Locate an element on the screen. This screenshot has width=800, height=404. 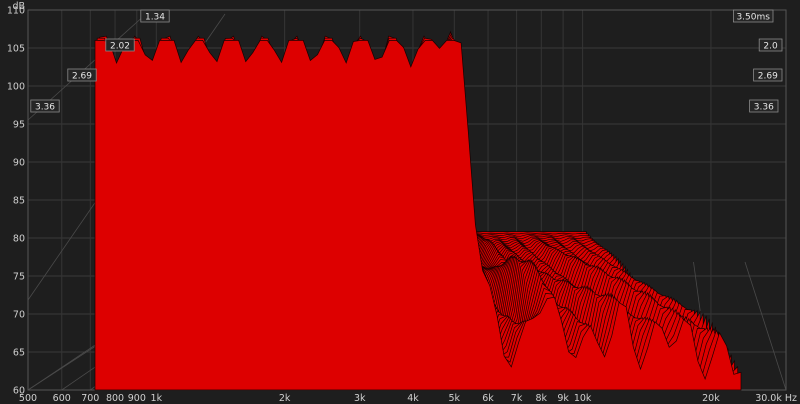
x-tick-label: 5k is located at coordinates (455, 398).